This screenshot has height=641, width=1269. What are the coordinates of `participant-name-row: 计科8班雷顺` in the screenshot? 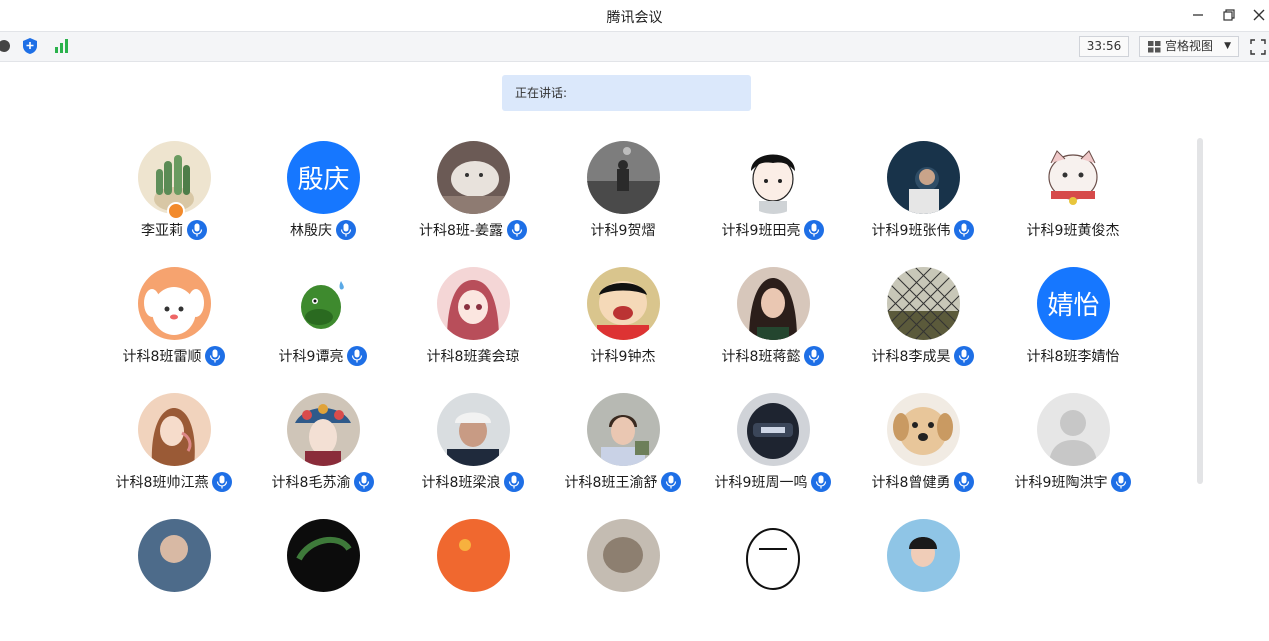 It's located at (174, 356).